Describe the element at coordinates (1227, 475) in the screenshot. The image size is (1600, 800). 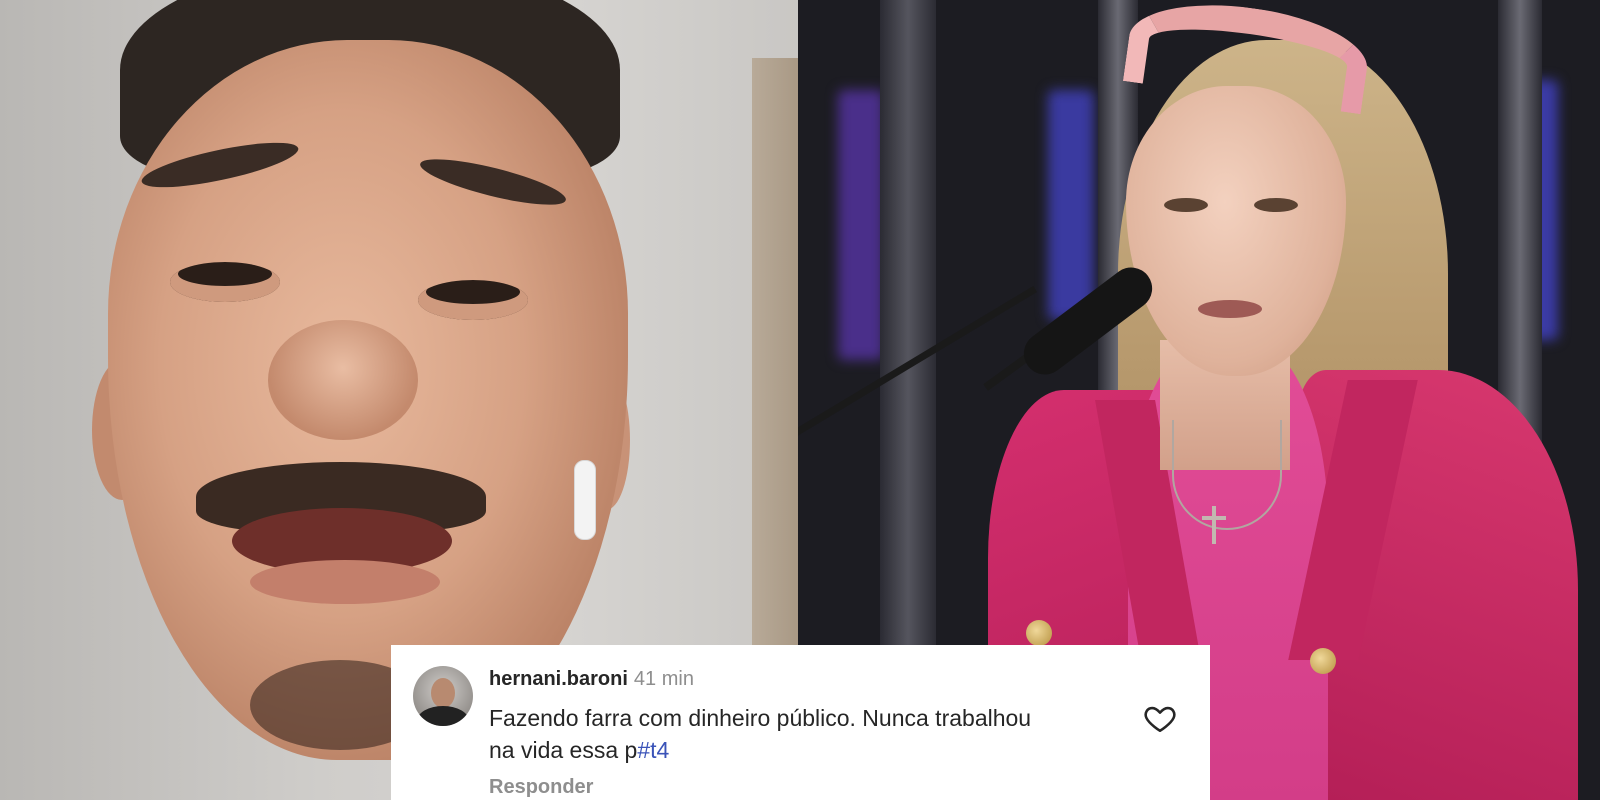
I see `necklace` at that location.